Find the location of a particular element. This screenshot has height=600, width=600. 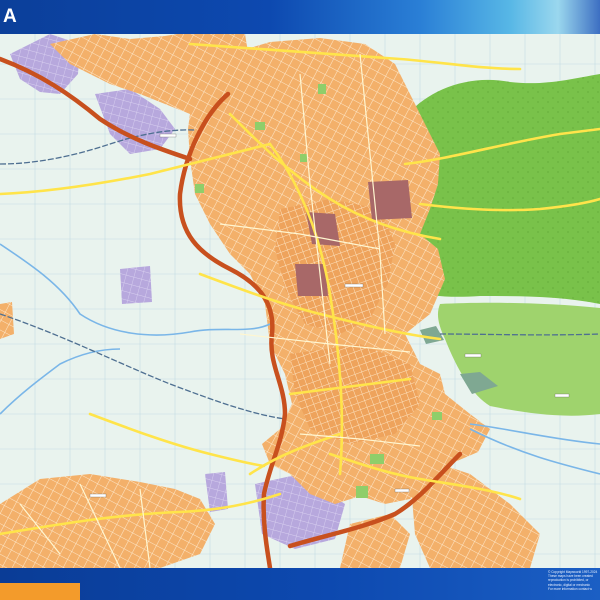

map-title: A is located at coordinates (10, 16).